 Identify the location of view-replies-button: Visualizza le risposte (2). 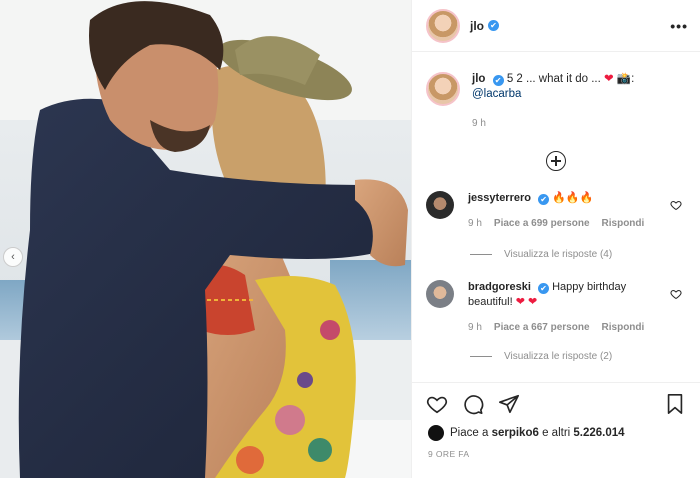
(556, 356).